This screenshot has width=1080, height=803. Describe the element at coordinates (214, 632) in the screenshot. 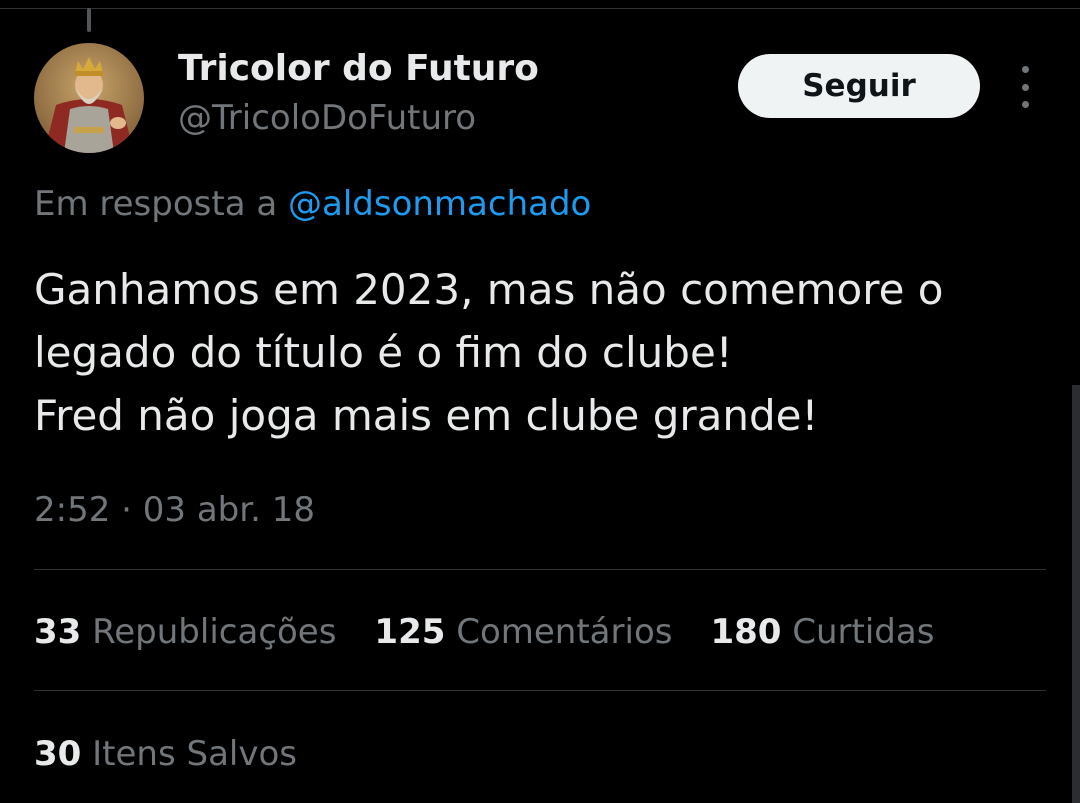

I see `stat-label: Republicações` at that location.